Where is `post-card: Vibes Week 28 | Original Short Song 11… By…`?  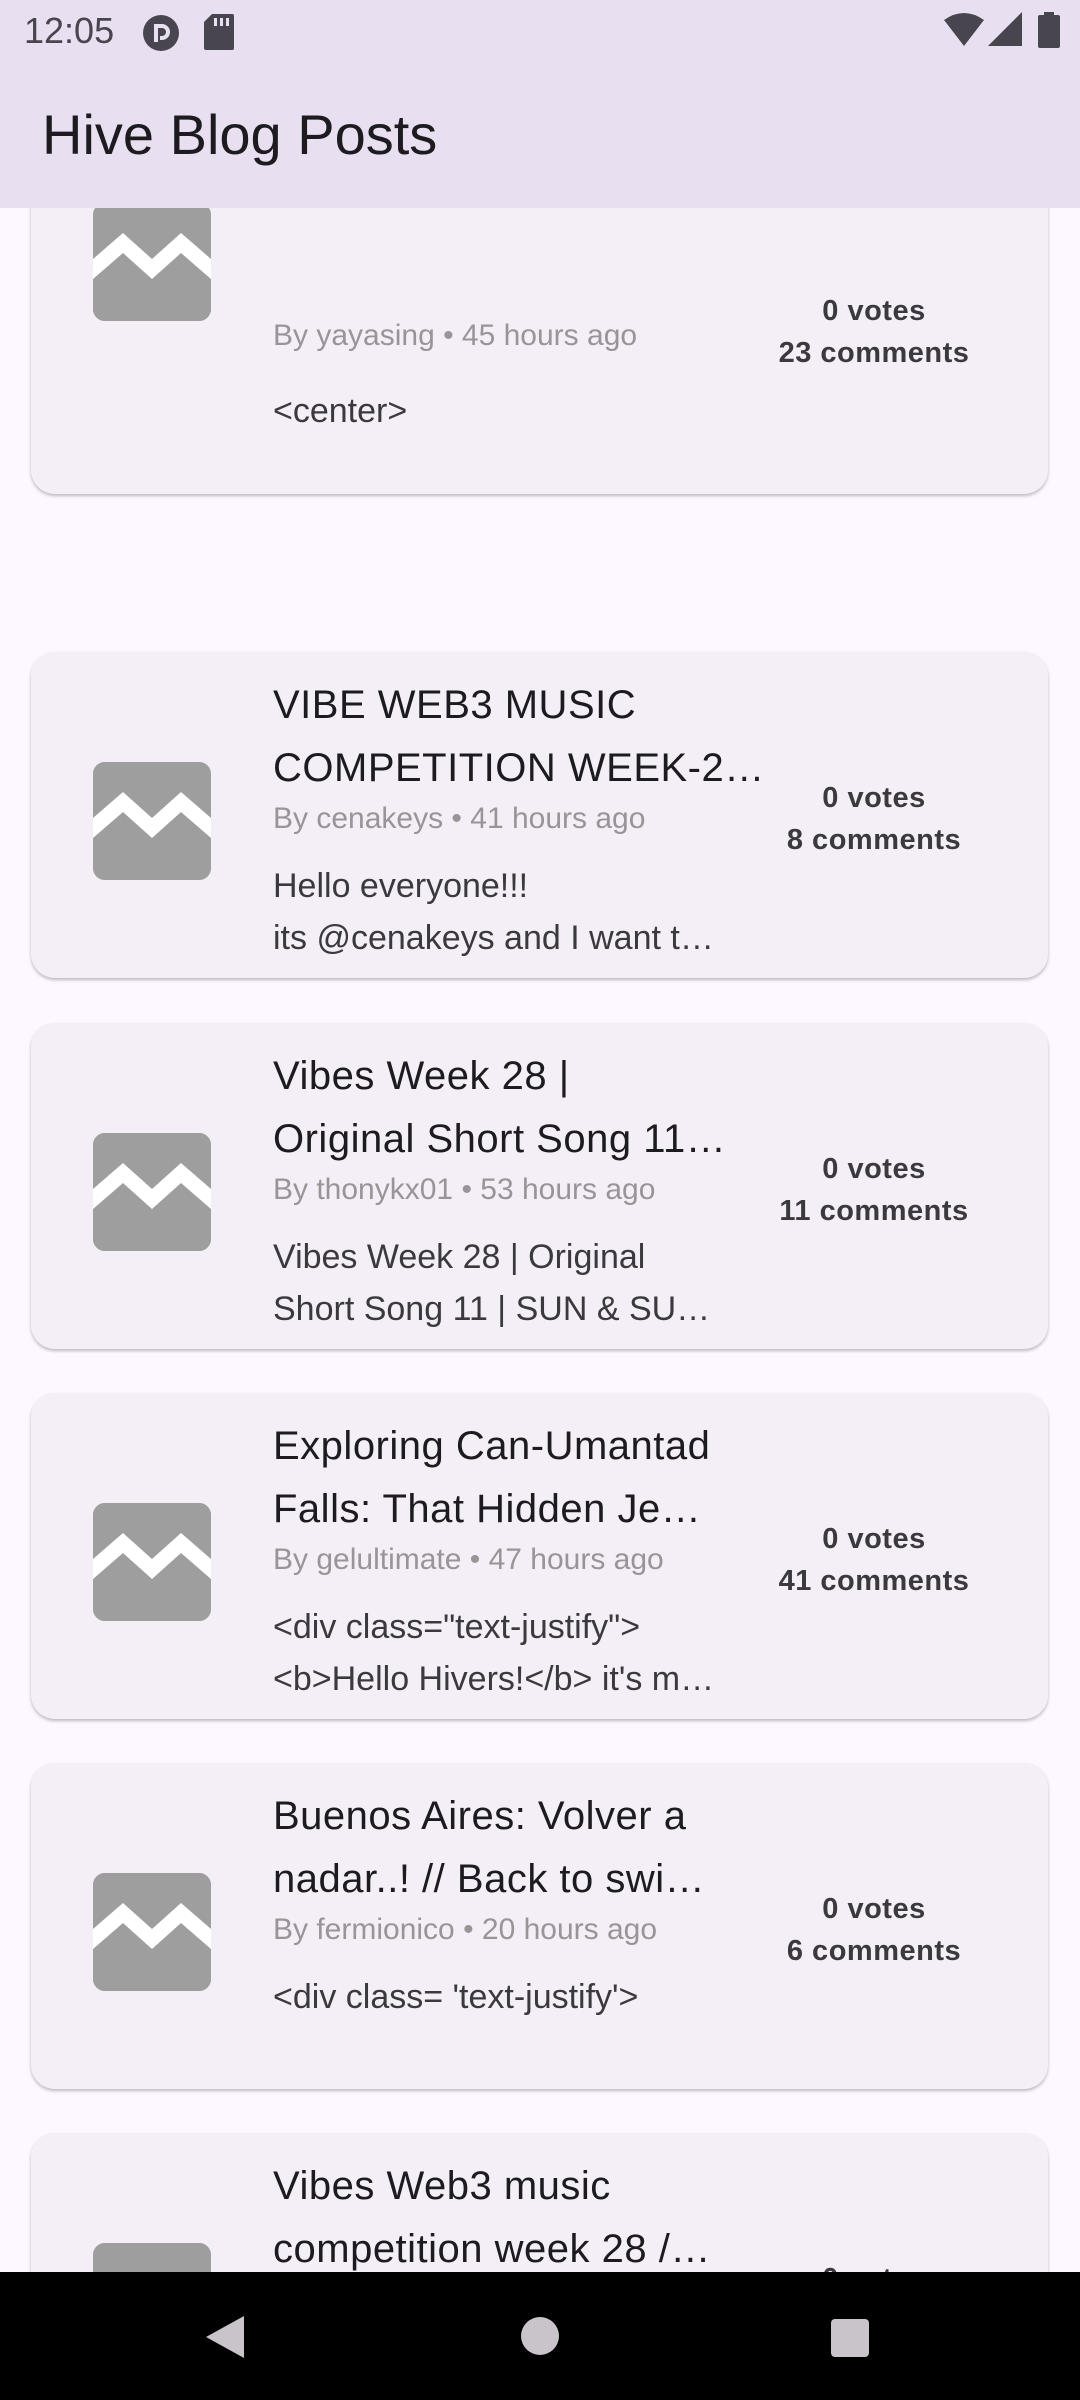
post-card: Vibes Week 28 | Original Short Song 11… By… is located at coordinates (539, 1186).